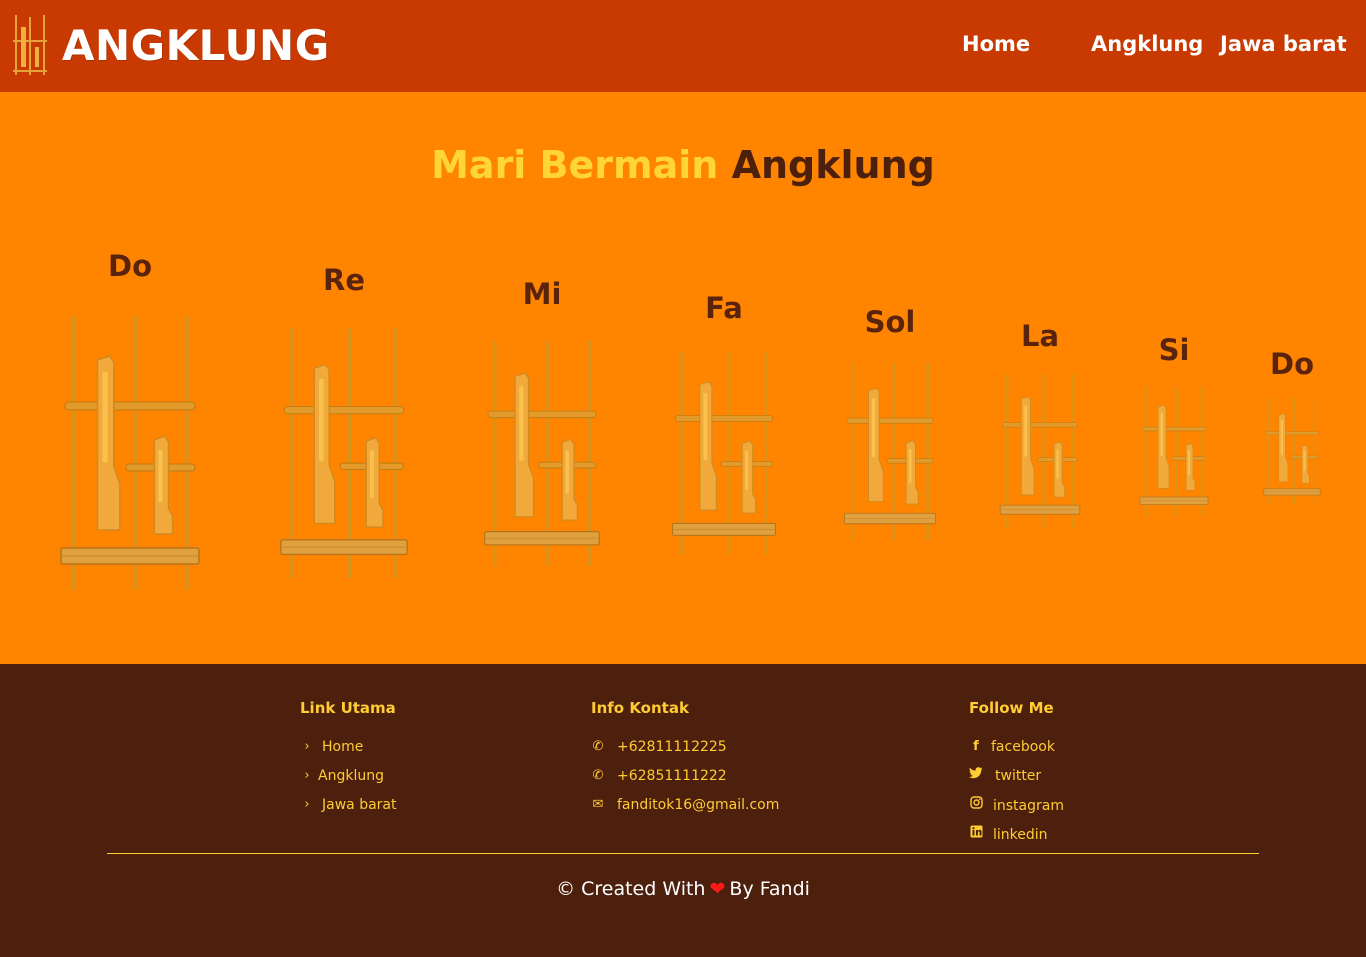  I want to click on angklung-logo-icon, so click(30, 45).